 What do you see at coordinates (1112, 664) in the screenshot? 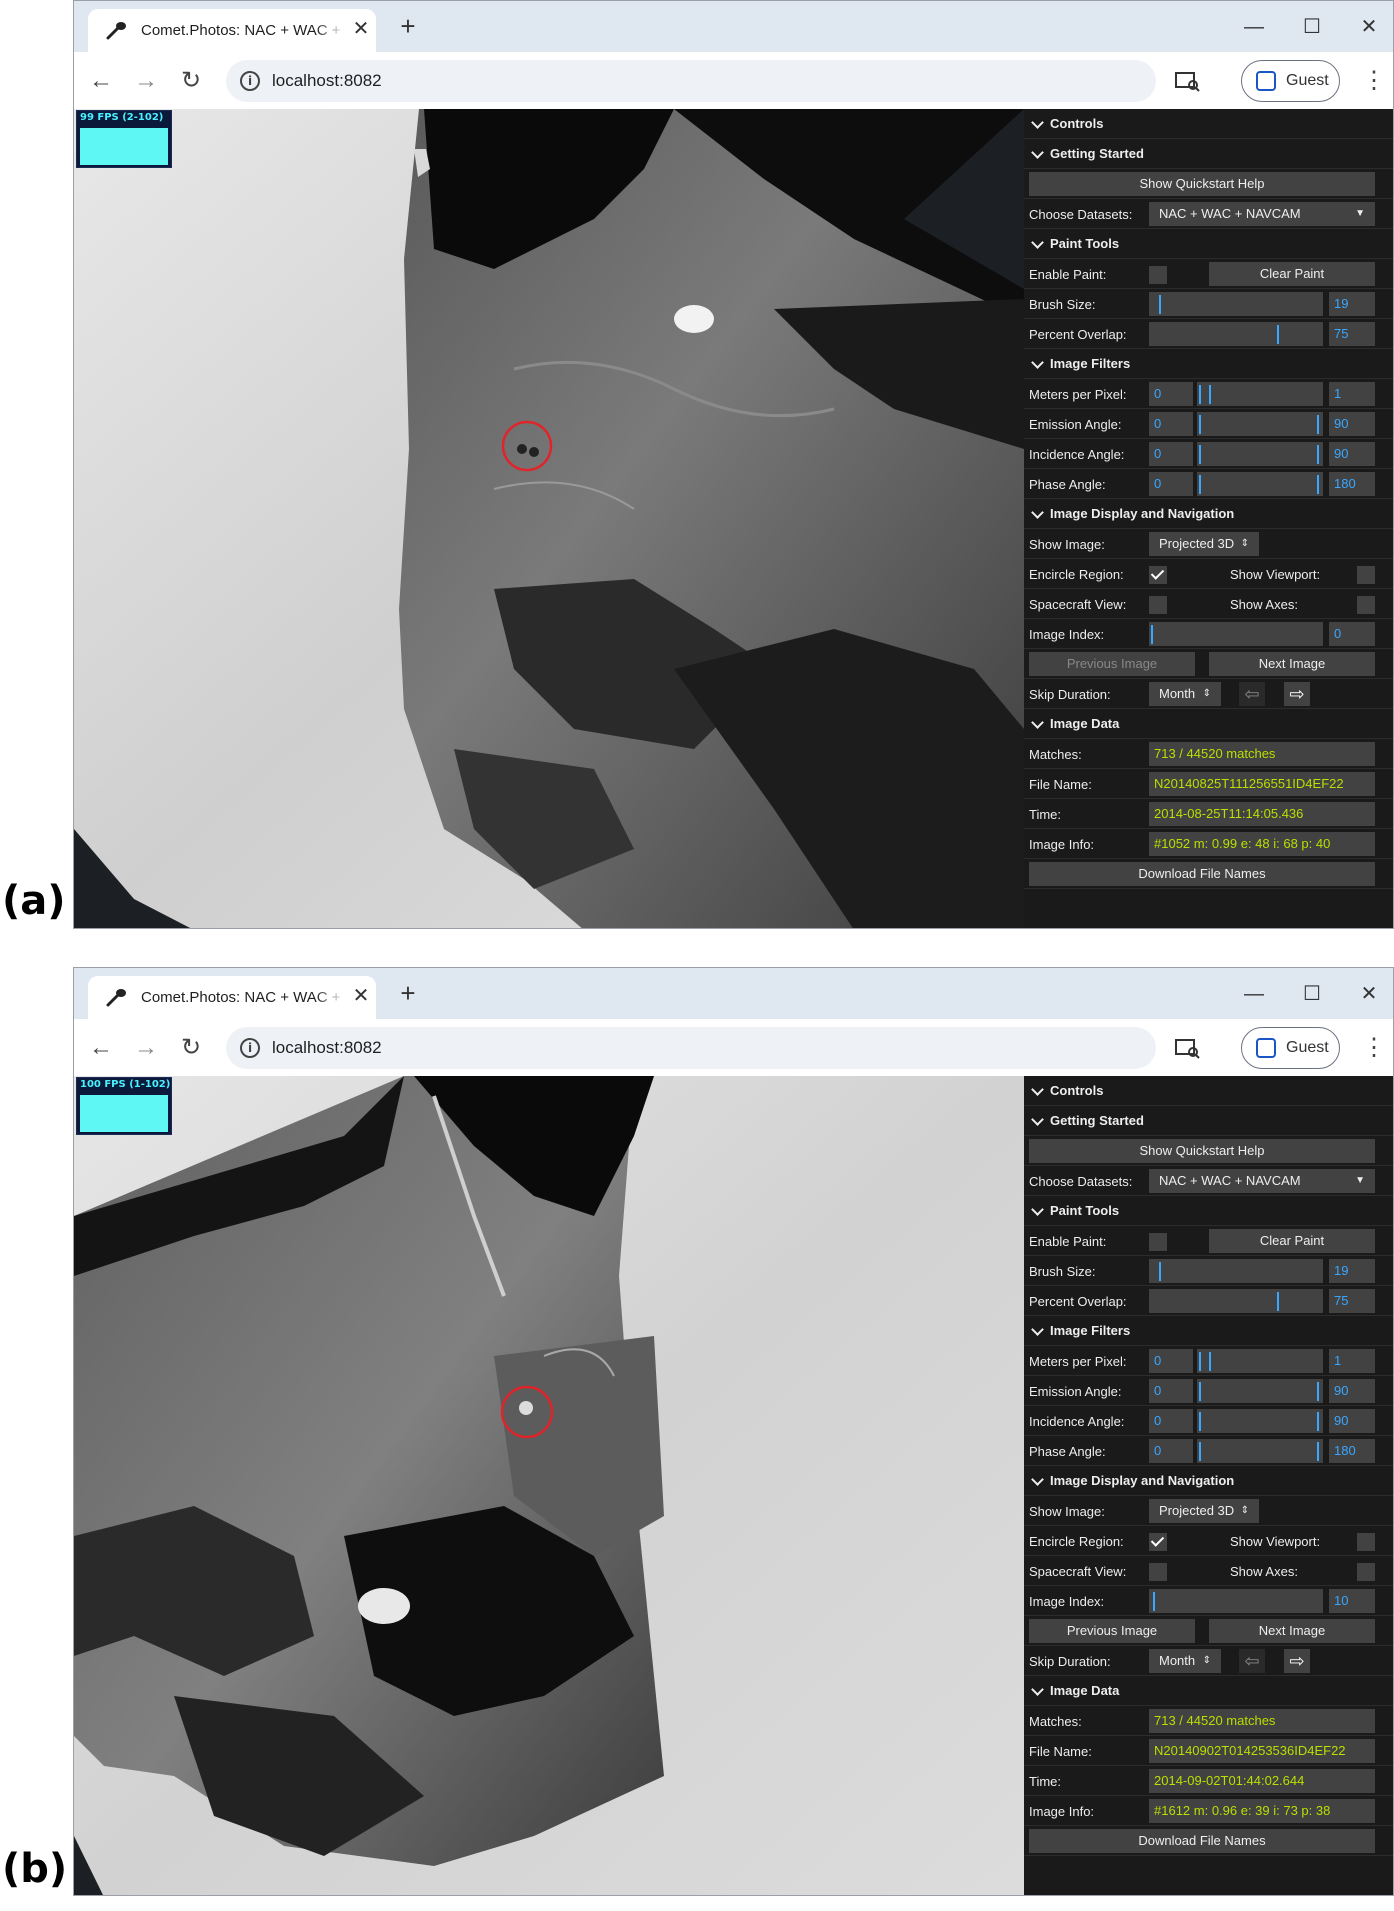
I see `previous-image-button: Previous Image` at bounding box center [1112, 664].